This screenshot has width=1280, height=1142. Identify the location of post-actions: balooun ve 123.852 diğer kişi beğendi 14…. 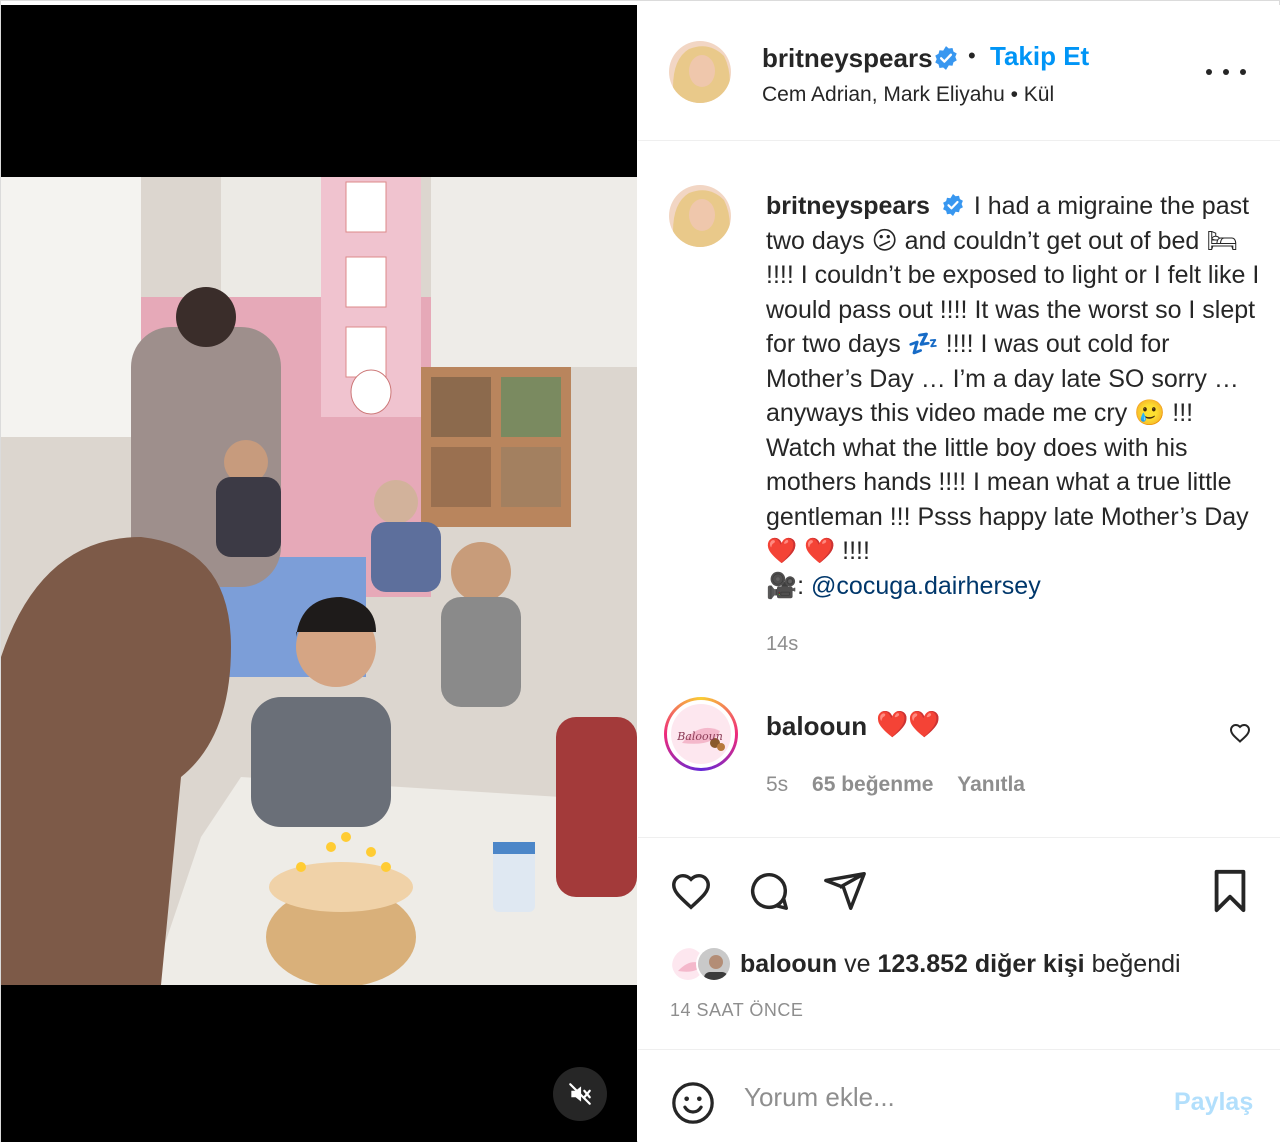
(959, 943).